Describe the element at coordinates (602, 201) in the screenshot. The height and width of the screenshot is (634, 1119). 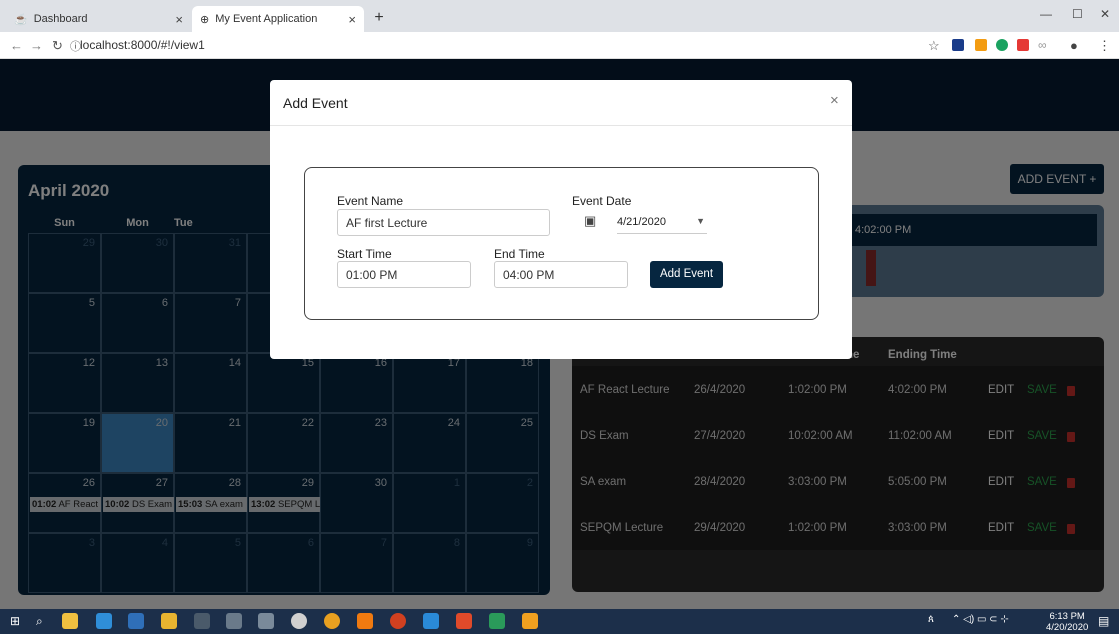
I see `event-date-label: Event Date` at that location.